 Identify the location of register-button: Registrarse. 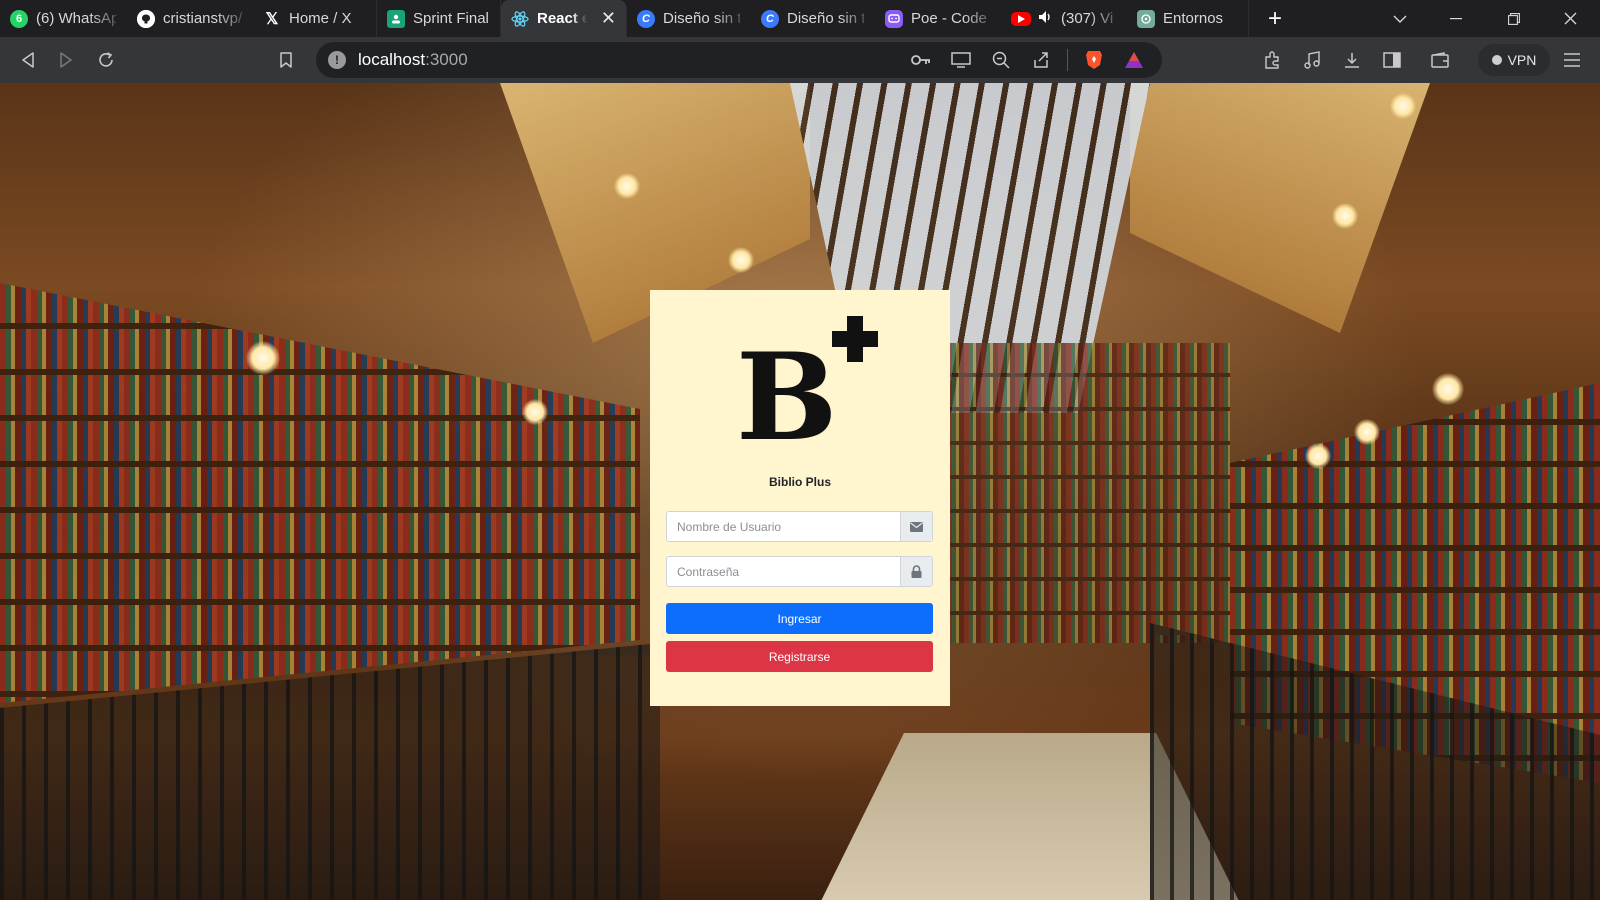
(799, 656).